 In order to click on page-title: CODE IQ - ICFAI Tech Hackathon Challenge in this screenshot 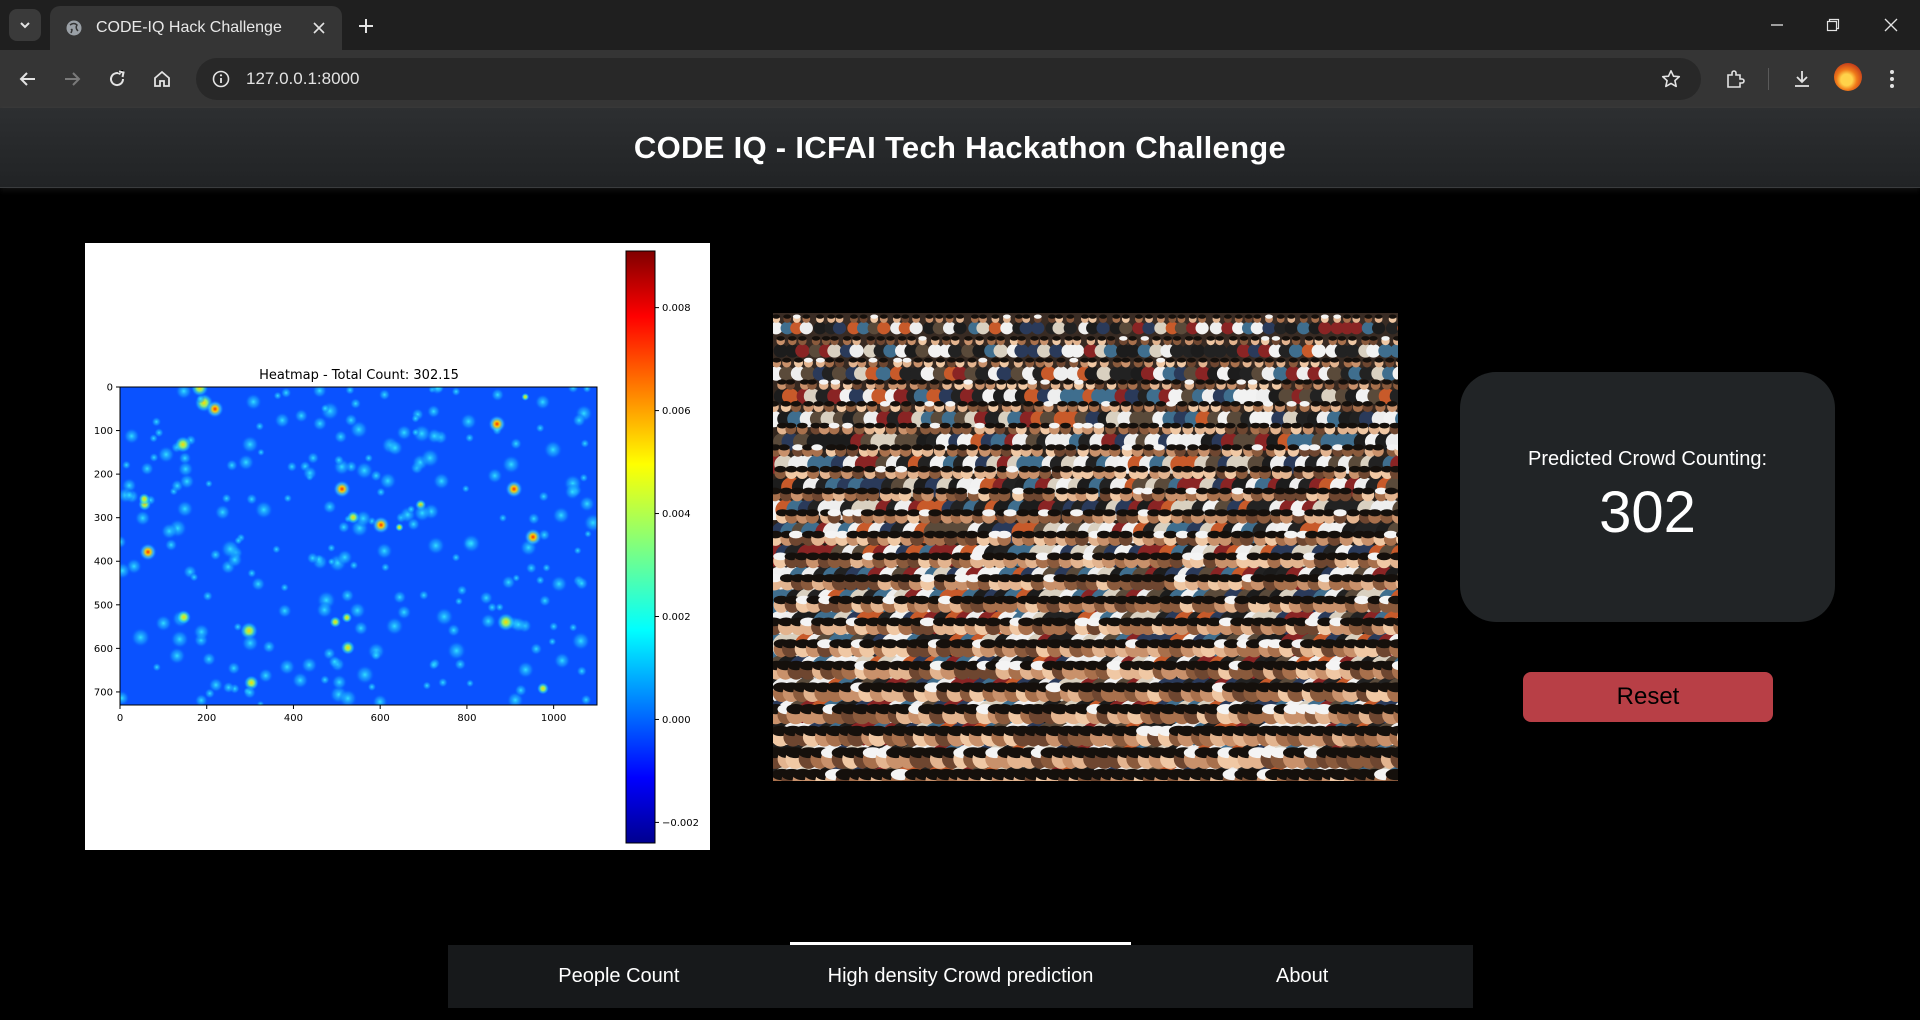, I will do `click(960, 147)`.